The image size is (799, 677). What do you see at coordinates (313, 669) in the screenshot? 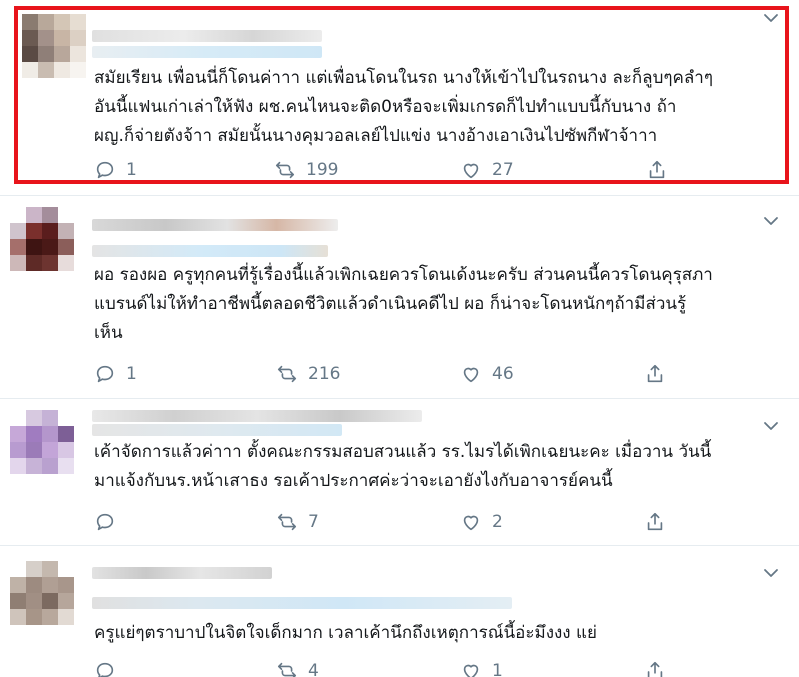
I see `retweet-count: 4` at bounding box center [313, 669].